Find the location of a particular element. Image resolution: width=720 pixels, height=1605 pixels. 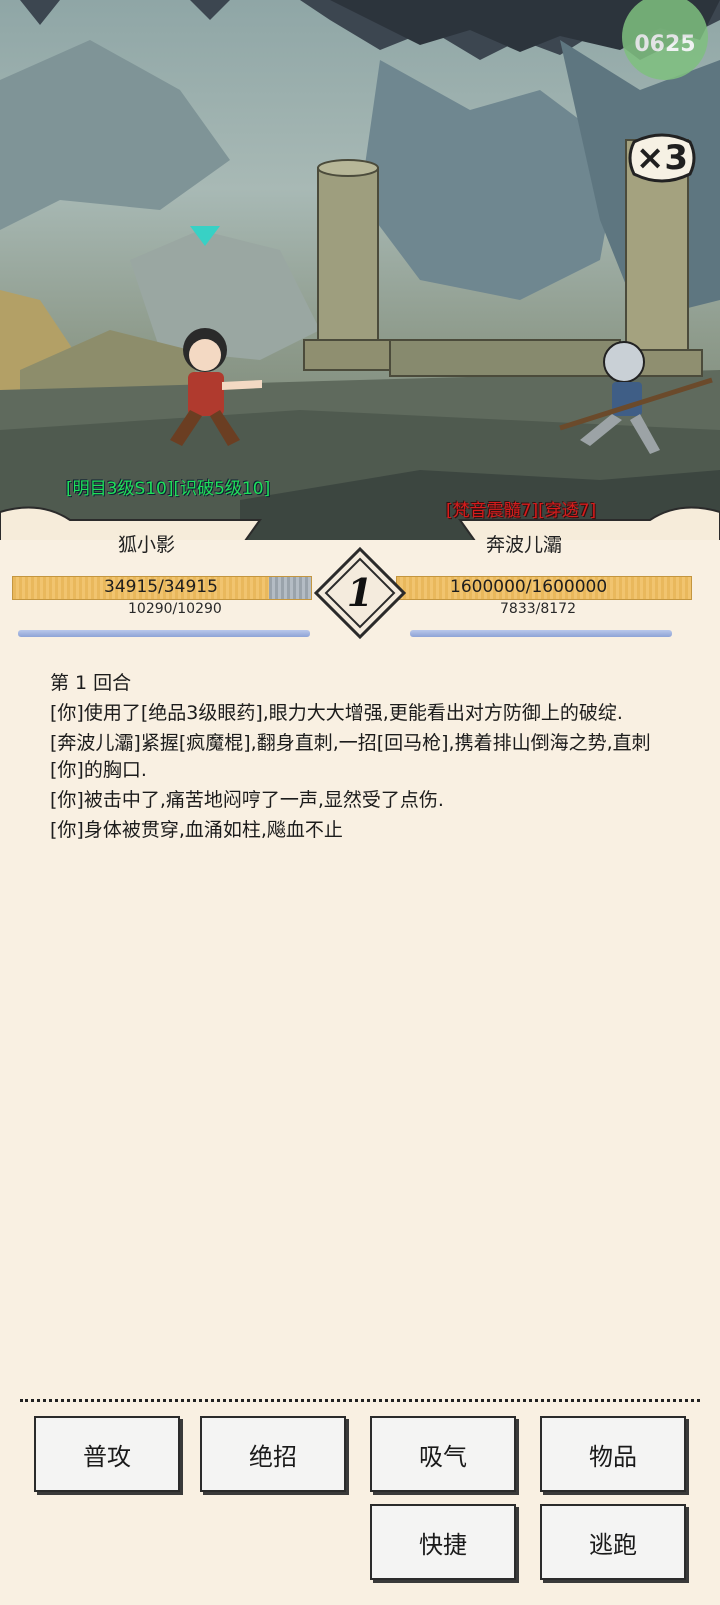

enemy-mp-text: 7833/8172 is located at coordinates (538, 609).